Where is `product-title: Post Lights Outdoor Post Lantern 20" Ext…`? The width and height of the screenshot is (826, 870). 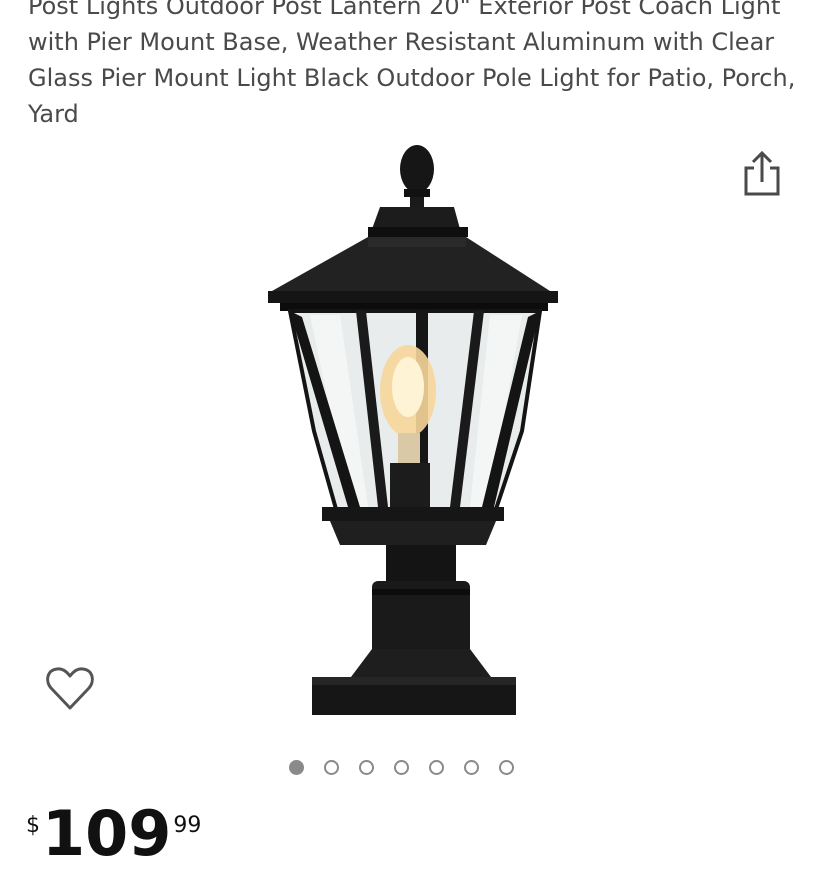 product-title: Post Lights Outdoor Post Lantern 20" Ext… is located at coordinates (412, 64).